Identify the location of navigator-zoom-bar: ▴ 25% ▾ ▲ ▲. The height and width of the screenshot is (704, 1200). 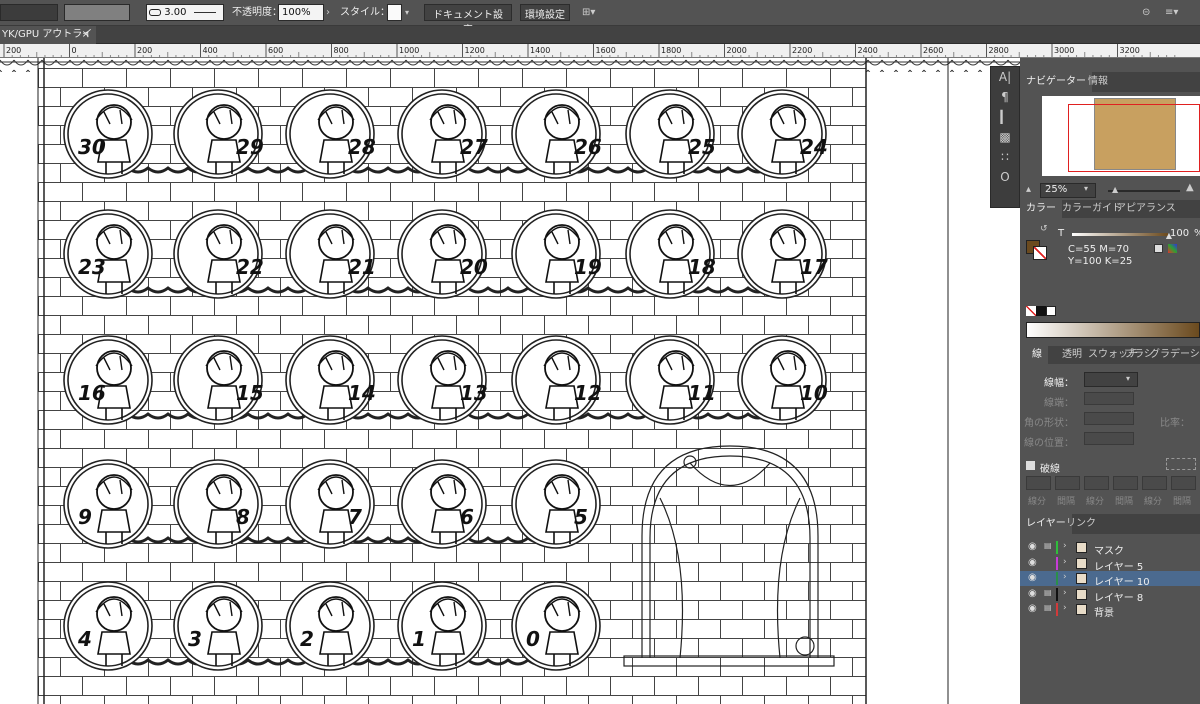
(1110, 191).